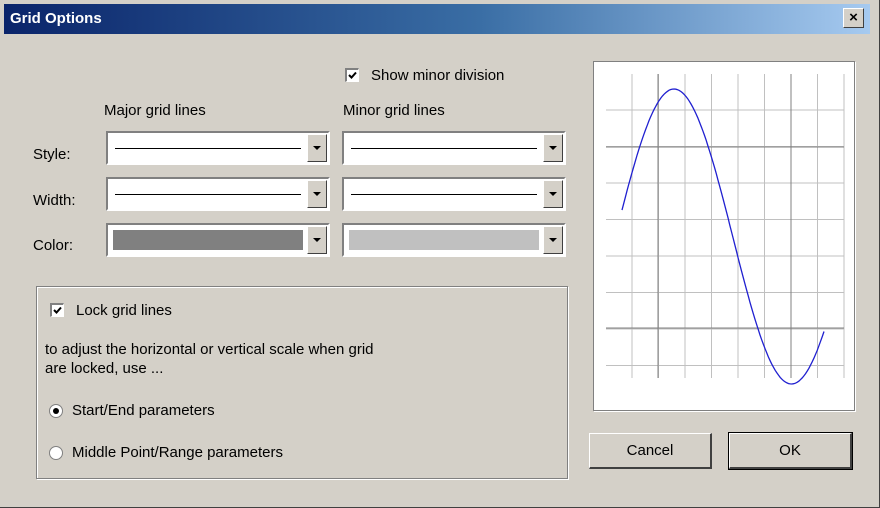 Image resolution: width=880 pixels, height=508 pixels. I want to click on minor-color-swatch, so click(444, 240).